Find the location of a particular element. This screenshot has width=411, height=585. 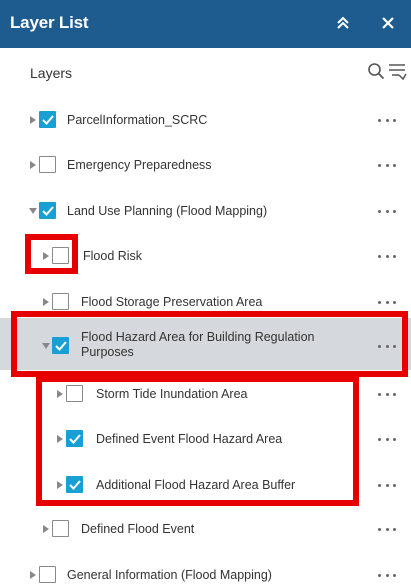

layer-label: Flood Risk is located at coordinates (113, 256).